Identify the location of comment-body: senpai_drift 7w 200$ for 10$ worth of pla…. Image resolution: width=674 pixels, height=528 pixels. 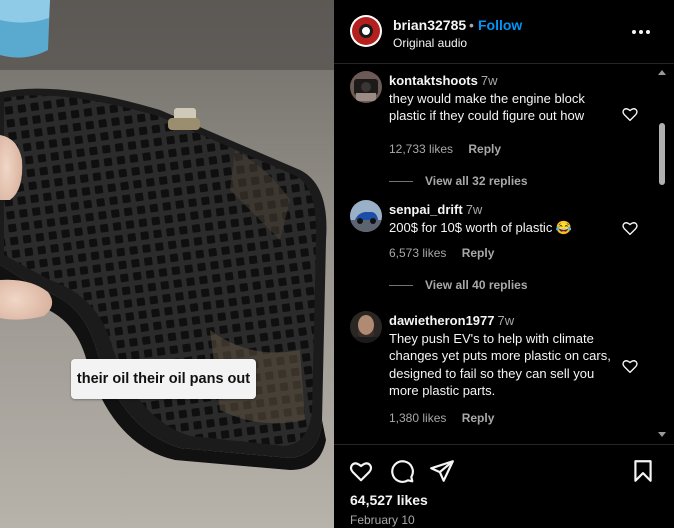
(501, 218).